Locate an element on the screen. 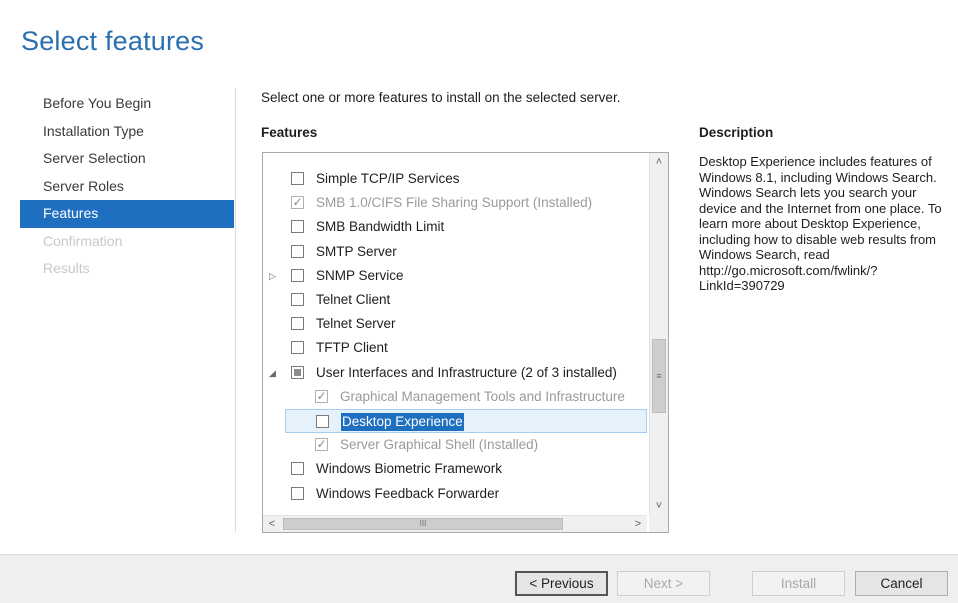  feature-label: Simple TCP/IP Services is located at coordinates (388, 178).